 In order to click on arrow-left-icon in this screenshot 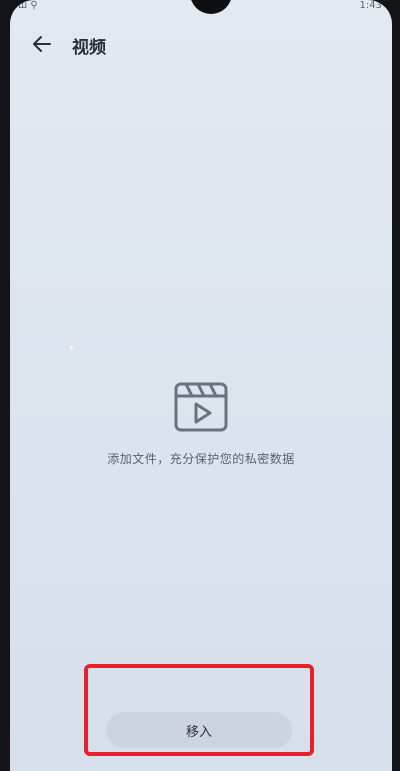, I will do `click(42, 44)`.